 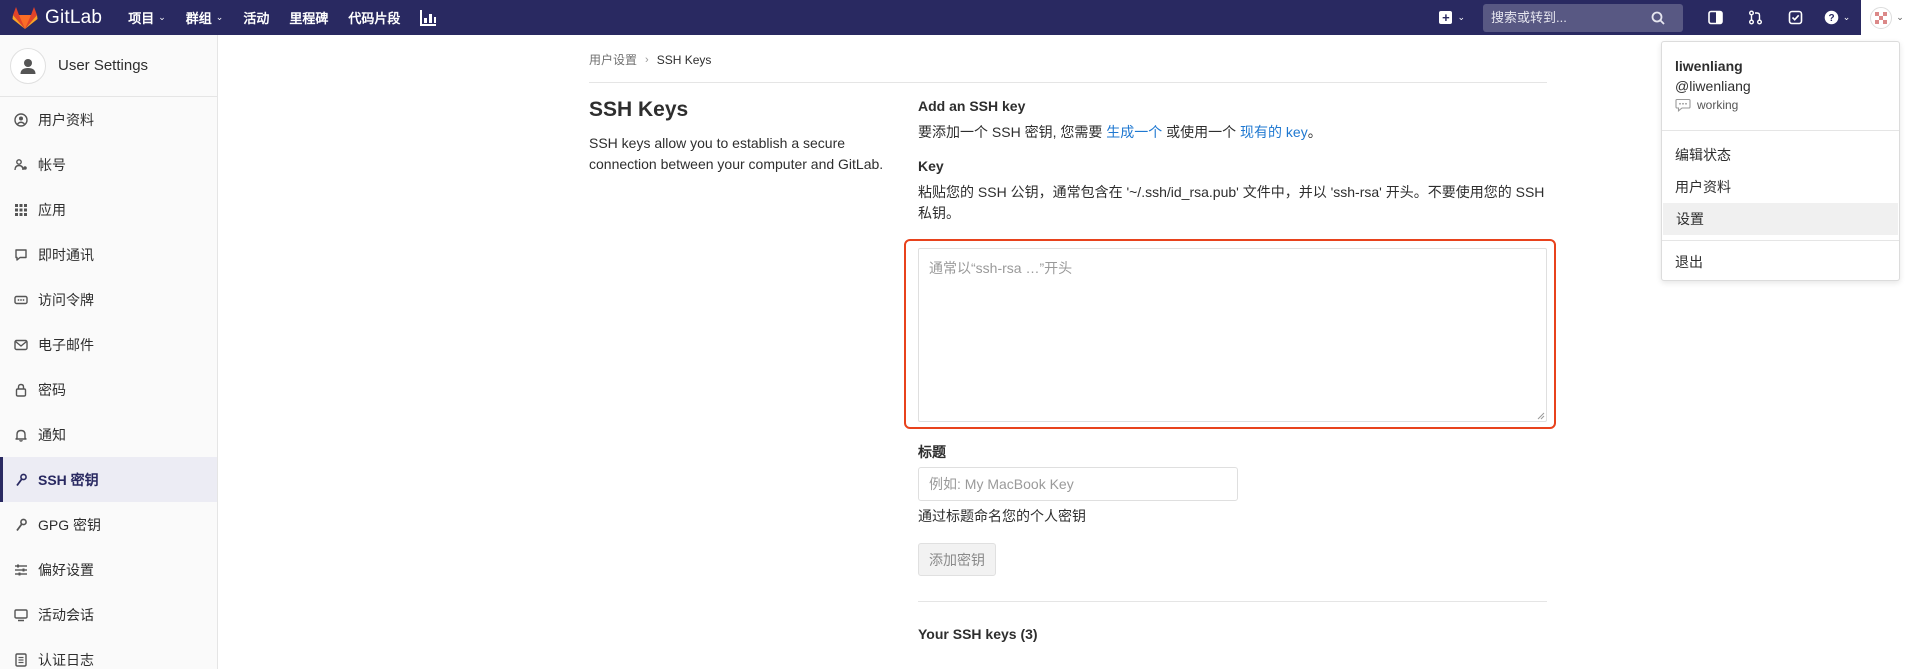 What do you see at coordinates (21, 345) in the screenshot?
I see `email-icon` at bounding box center [21, 345].